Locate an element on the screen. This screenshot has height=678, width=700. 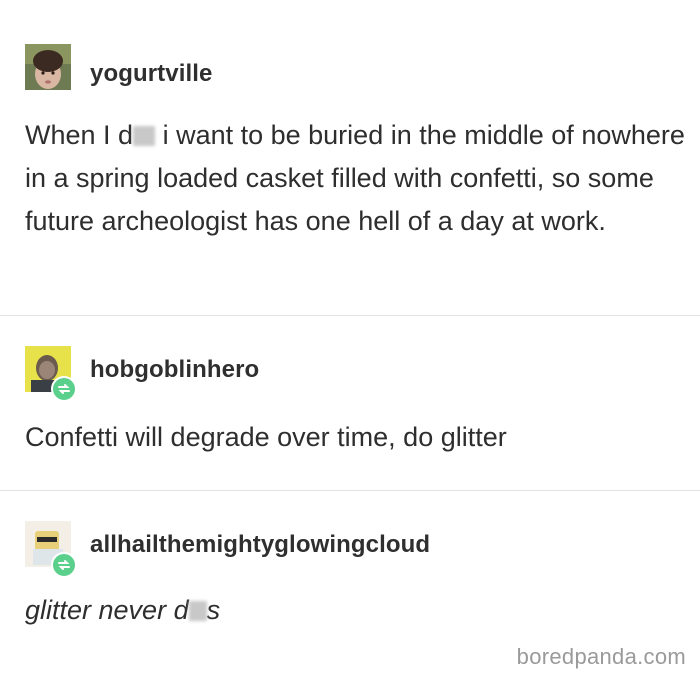
reply-body-text: glitter never d s is located at coordinates (355, 610).